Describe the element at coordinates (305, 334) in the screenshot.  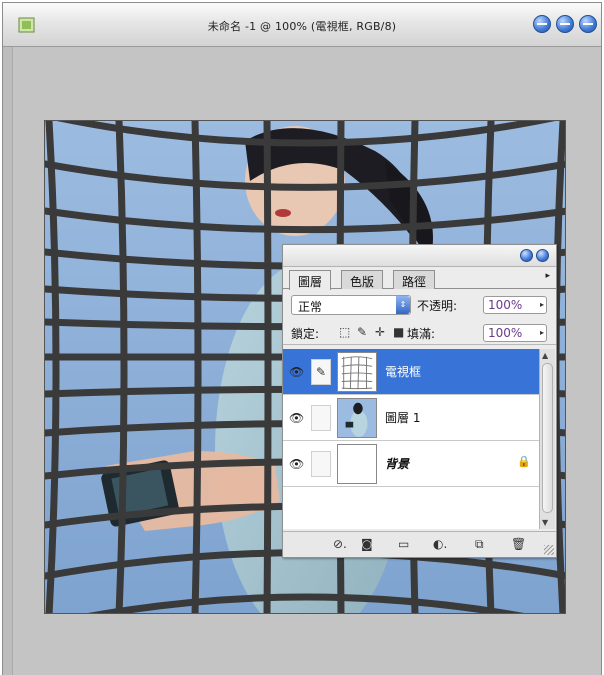
I see `lock-label: 鎖定:` at that location.